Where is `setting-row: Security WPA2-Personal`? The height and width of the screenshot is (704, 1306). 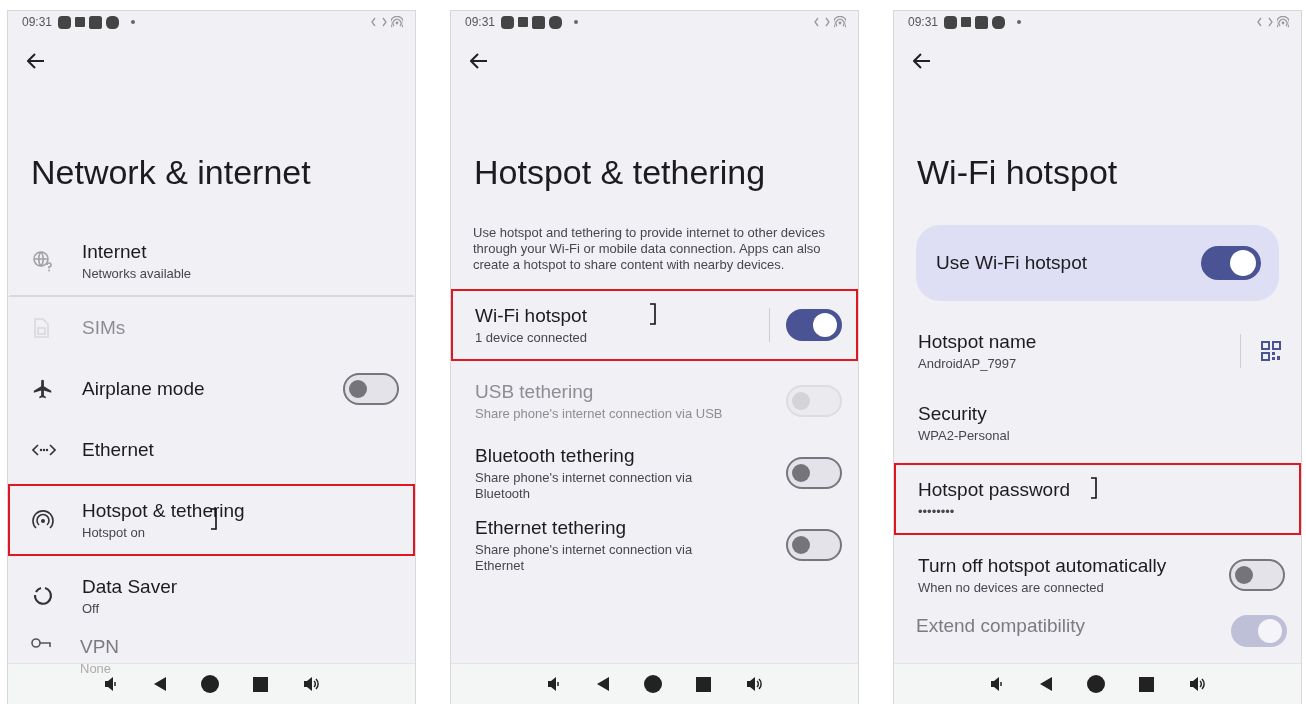
setting-row: Security WPA2-Personal is located at coordinates (1097, 423).